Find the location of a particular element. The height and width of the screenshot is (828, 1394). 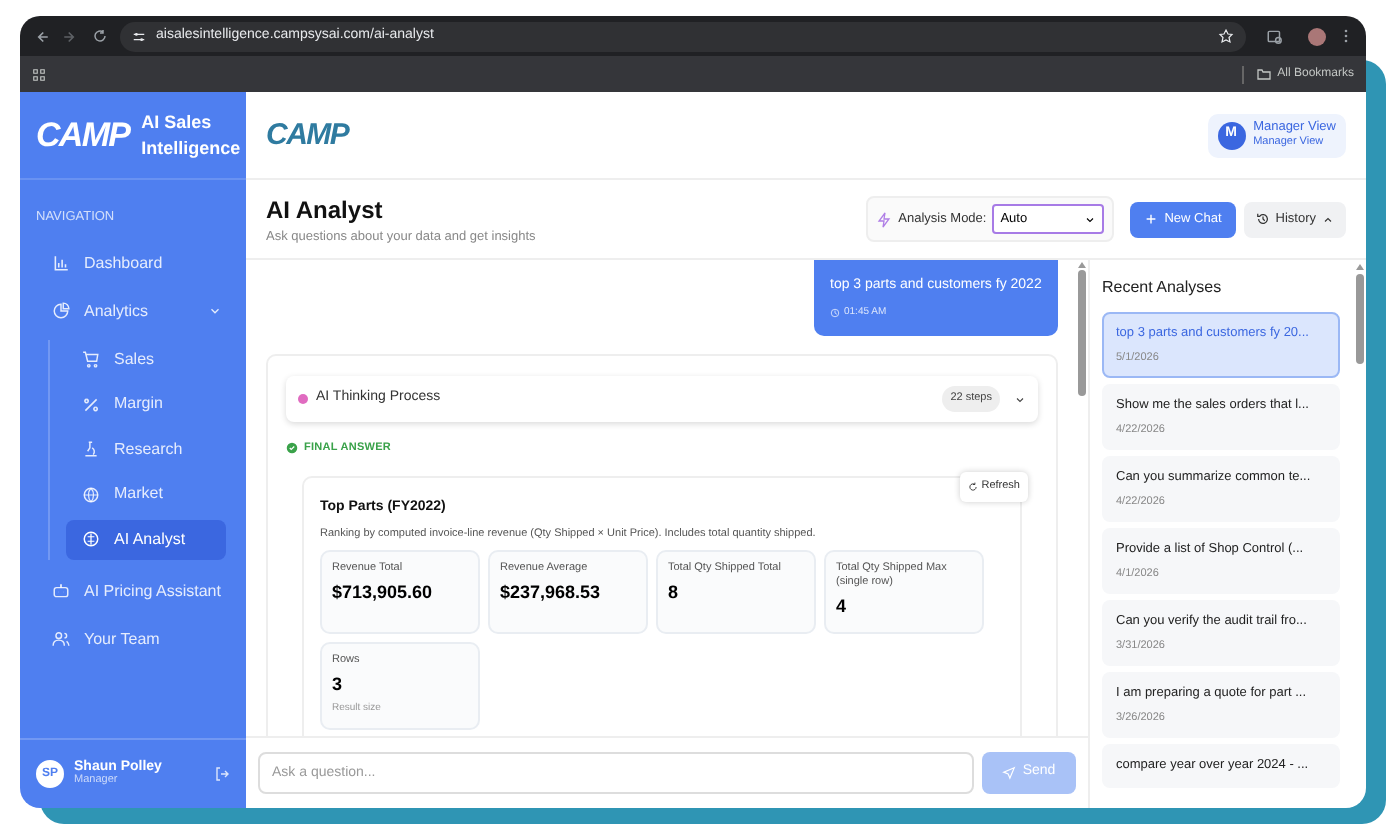

back-icon is located at coordinates (41, 36).